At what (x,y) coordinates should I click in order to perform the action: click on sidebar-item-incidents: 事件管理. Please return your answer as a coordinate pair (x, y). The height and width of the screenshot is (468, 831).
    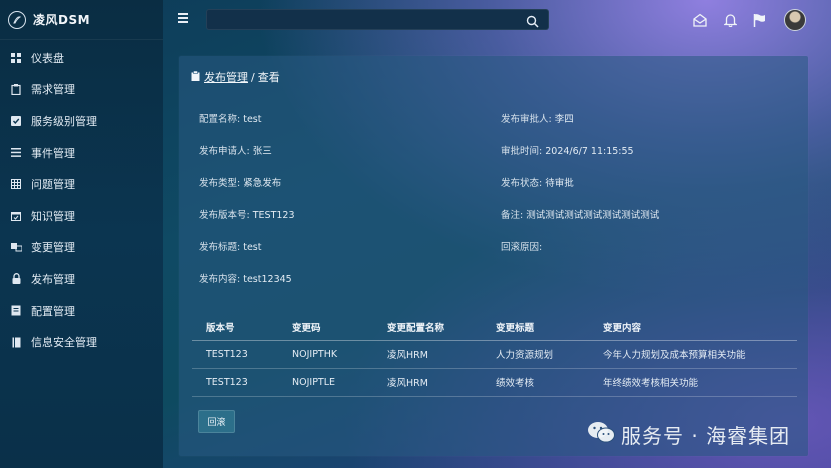
    Looking at the image, I should click on (81, 153).